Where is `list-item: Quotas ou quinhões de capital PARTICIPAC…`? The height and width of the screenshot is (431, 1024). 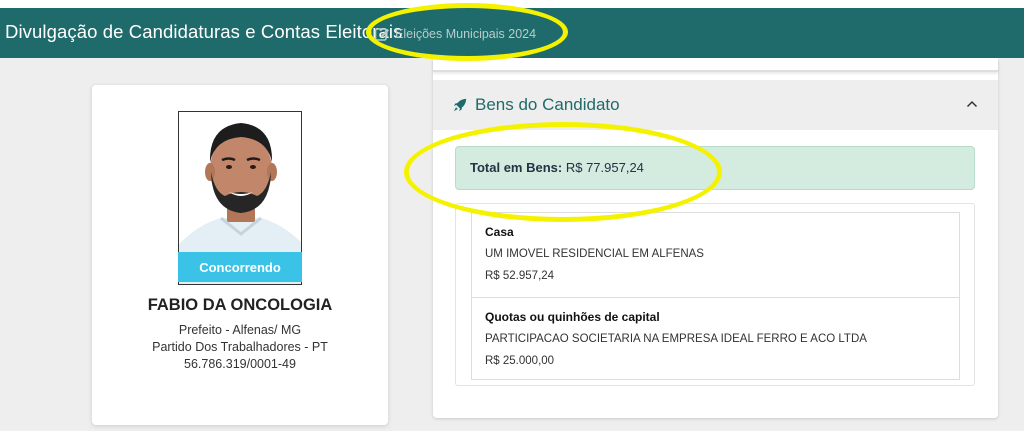
list-item: Quotas ou quinhões de capital PARTICIPAC… is located at coordinates (715, 339).